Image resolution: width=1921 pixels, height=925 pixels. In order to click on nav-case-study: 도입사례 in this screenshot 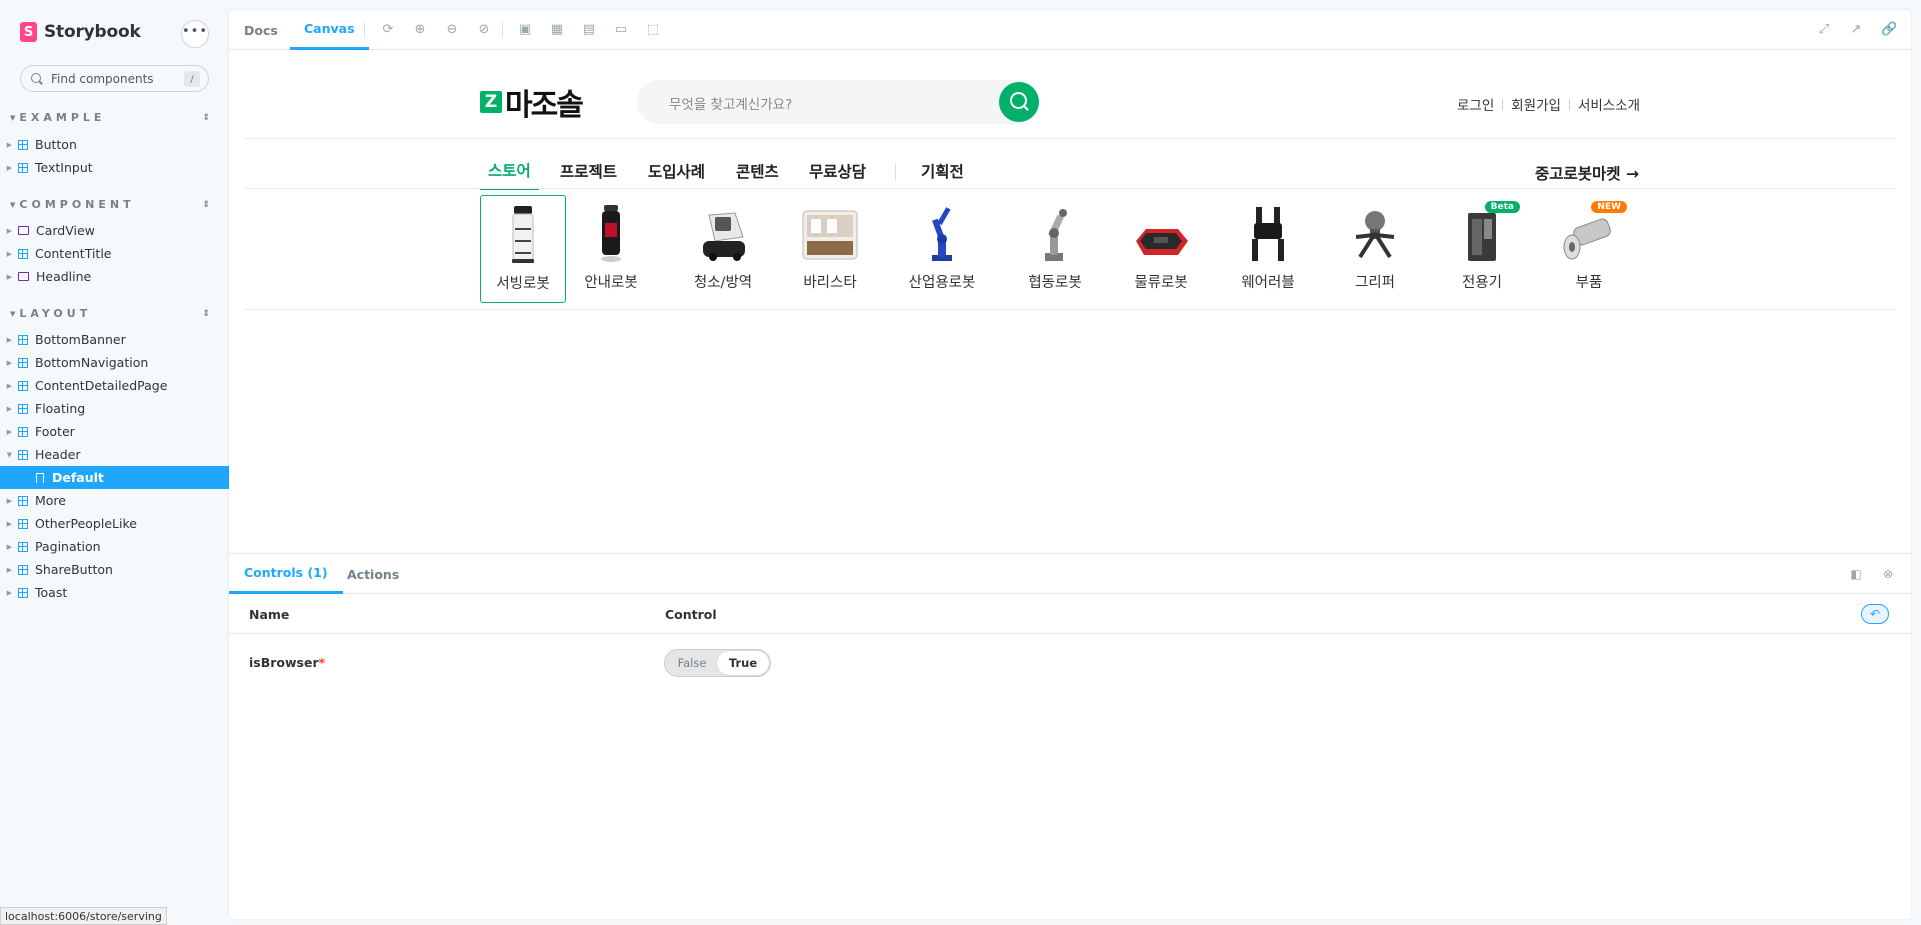, I will do `click(676, 171)`.